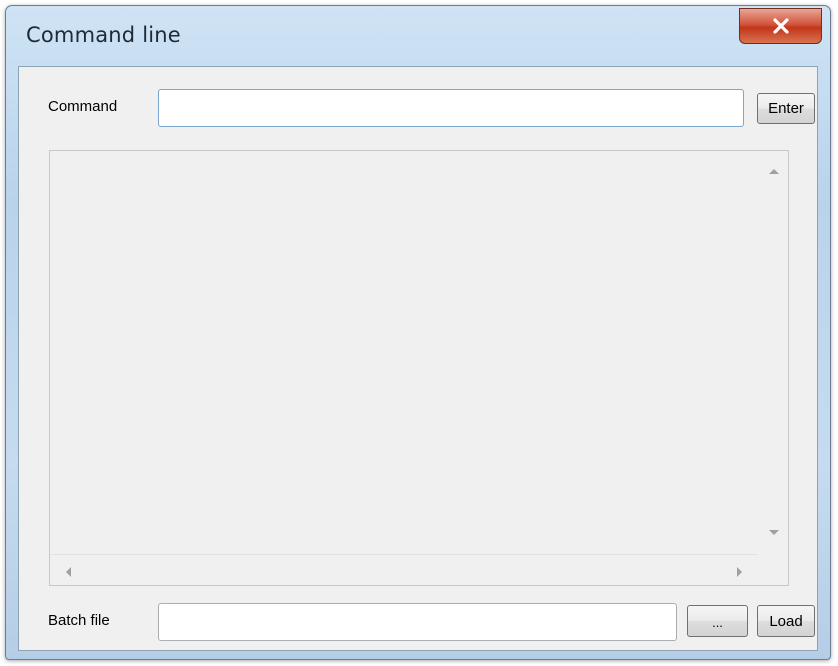 The image size is (838, 666). What do you see at coordinates (774, 171) in the screenshot?
I see `arrow-up-icon` at bounding box center [774, 171].